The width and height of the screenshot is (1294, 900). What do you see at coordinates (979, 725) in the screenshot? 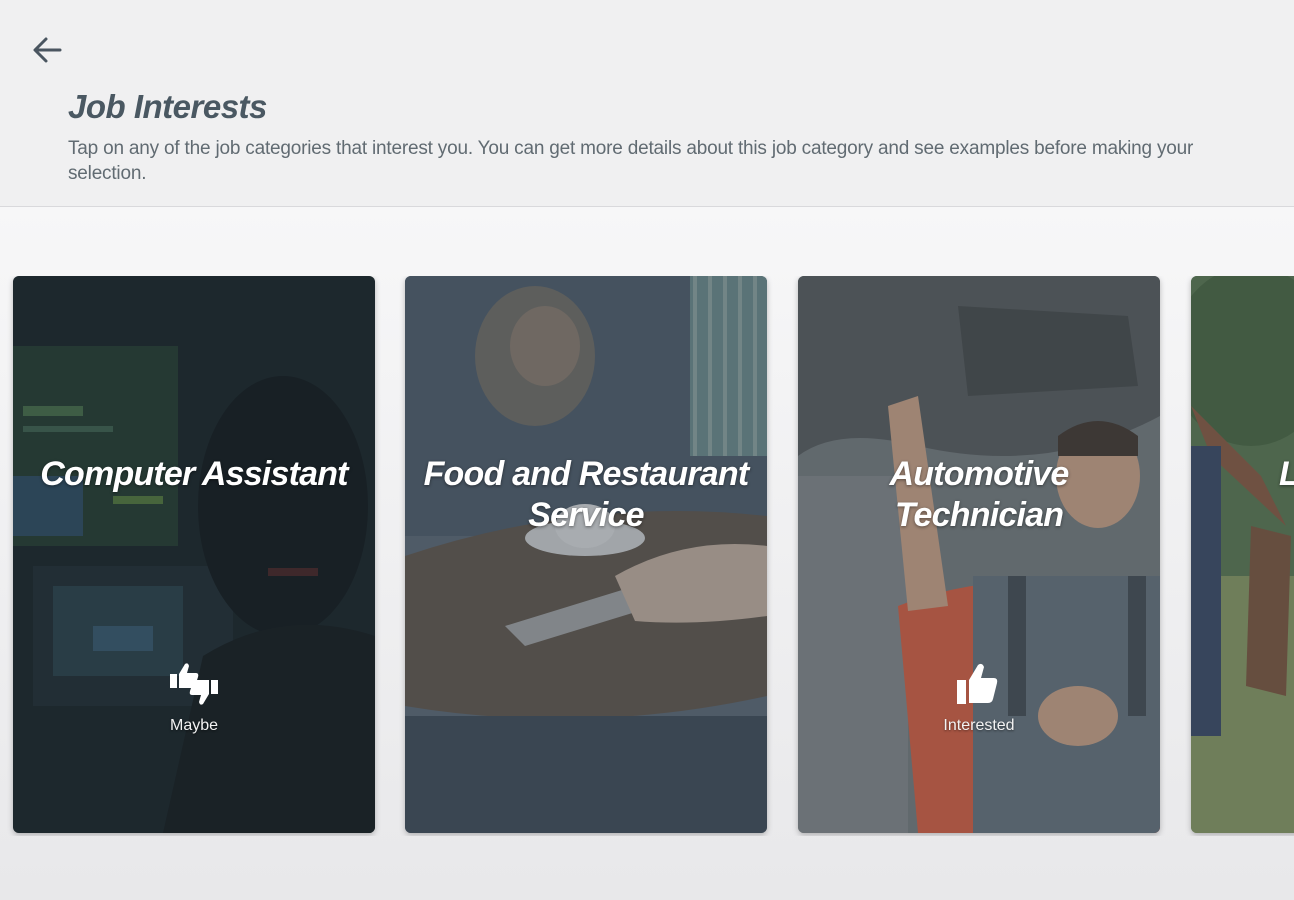
I see `status-label: Interested` at bounding box center [979, 725].